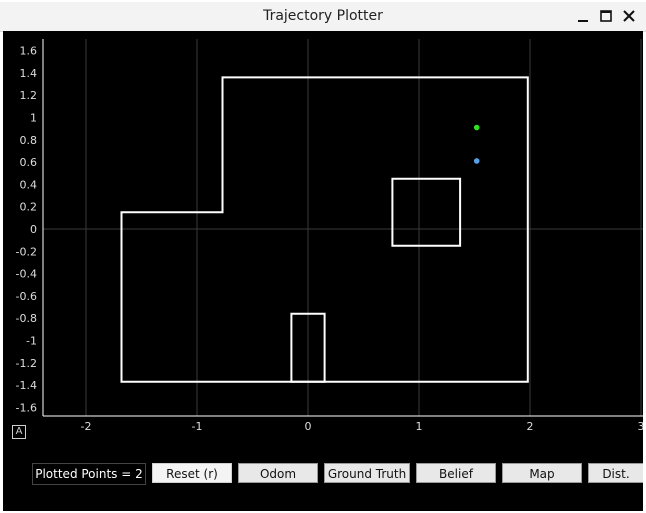 The height and width of the screenshot is (513, 646). What do you see at coordinates (29, 140) in the screenshot?
I see `y-tick-label: 0.8` at bounding box center [29, 140].